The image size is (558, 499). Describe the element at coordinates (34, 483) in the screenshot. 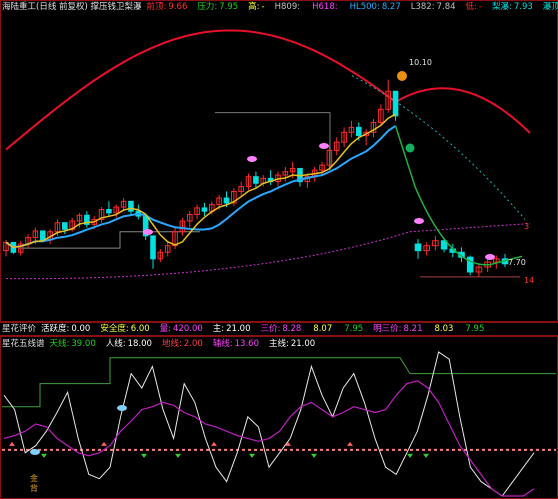

I see `gold-back-label: 金 背` at that location.